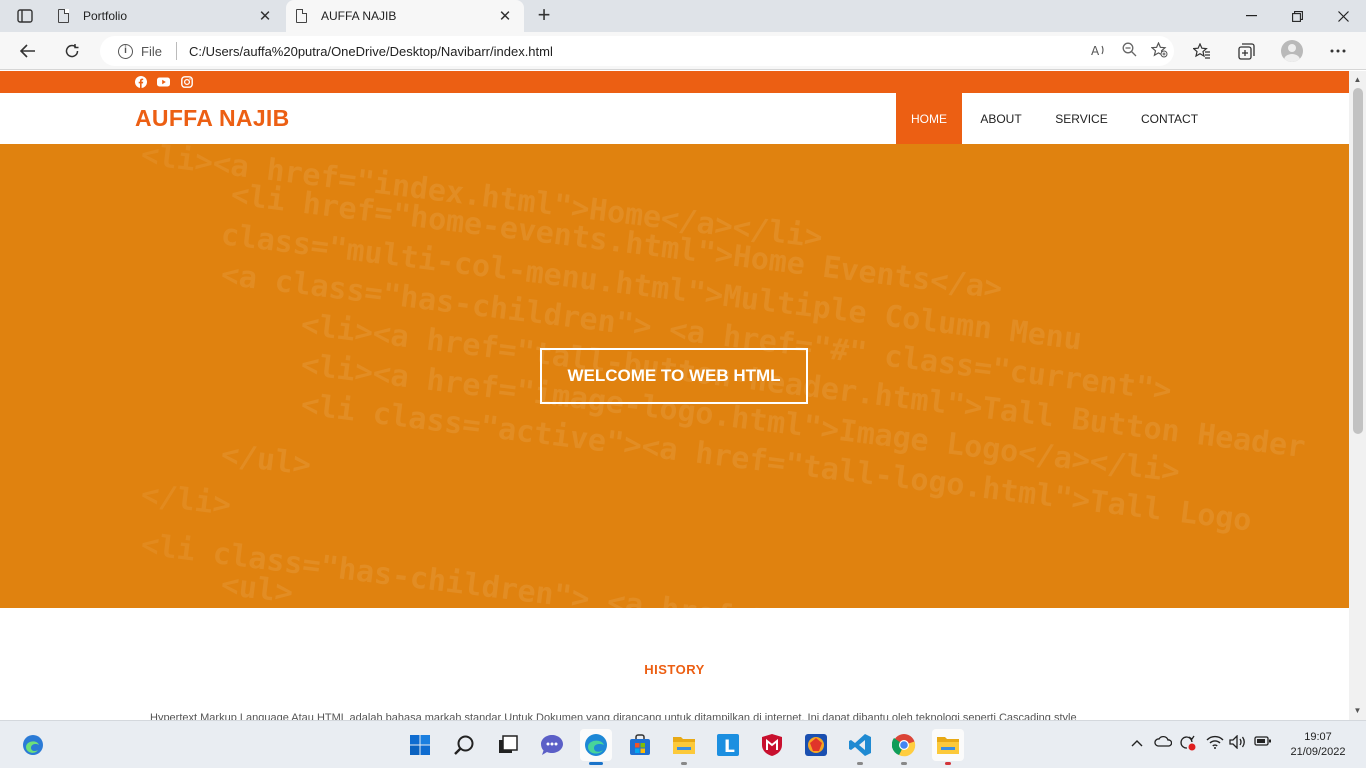 The width and height of the screenshot is (1366, 768). What do you see at coordinates (28, 51) in the screenshot?
I see `back-button` at bounding box center [28, 51].